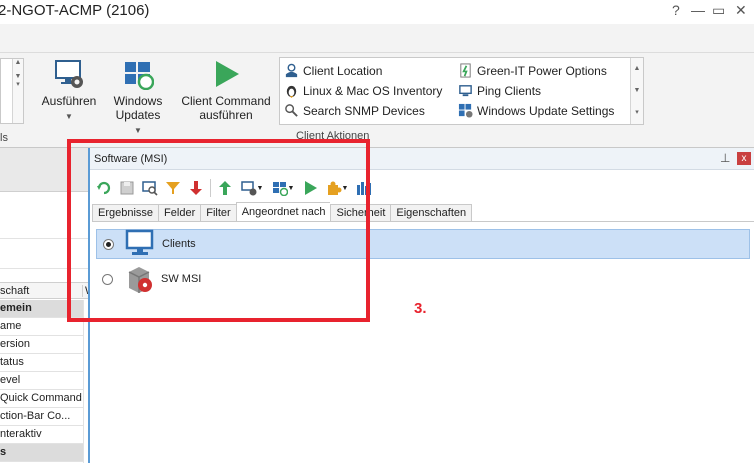 This screenshot has width=754, height=463. I want to click on client-command-button: Client Command ausführen, so click(226, 90).